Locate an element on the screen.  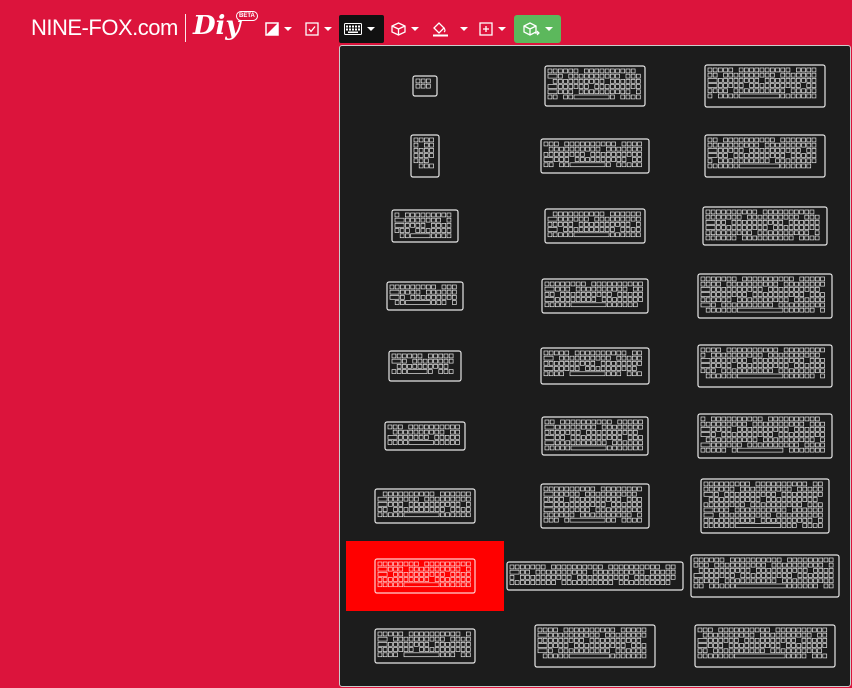
color-tool-button is located at coordinates (278, 29).